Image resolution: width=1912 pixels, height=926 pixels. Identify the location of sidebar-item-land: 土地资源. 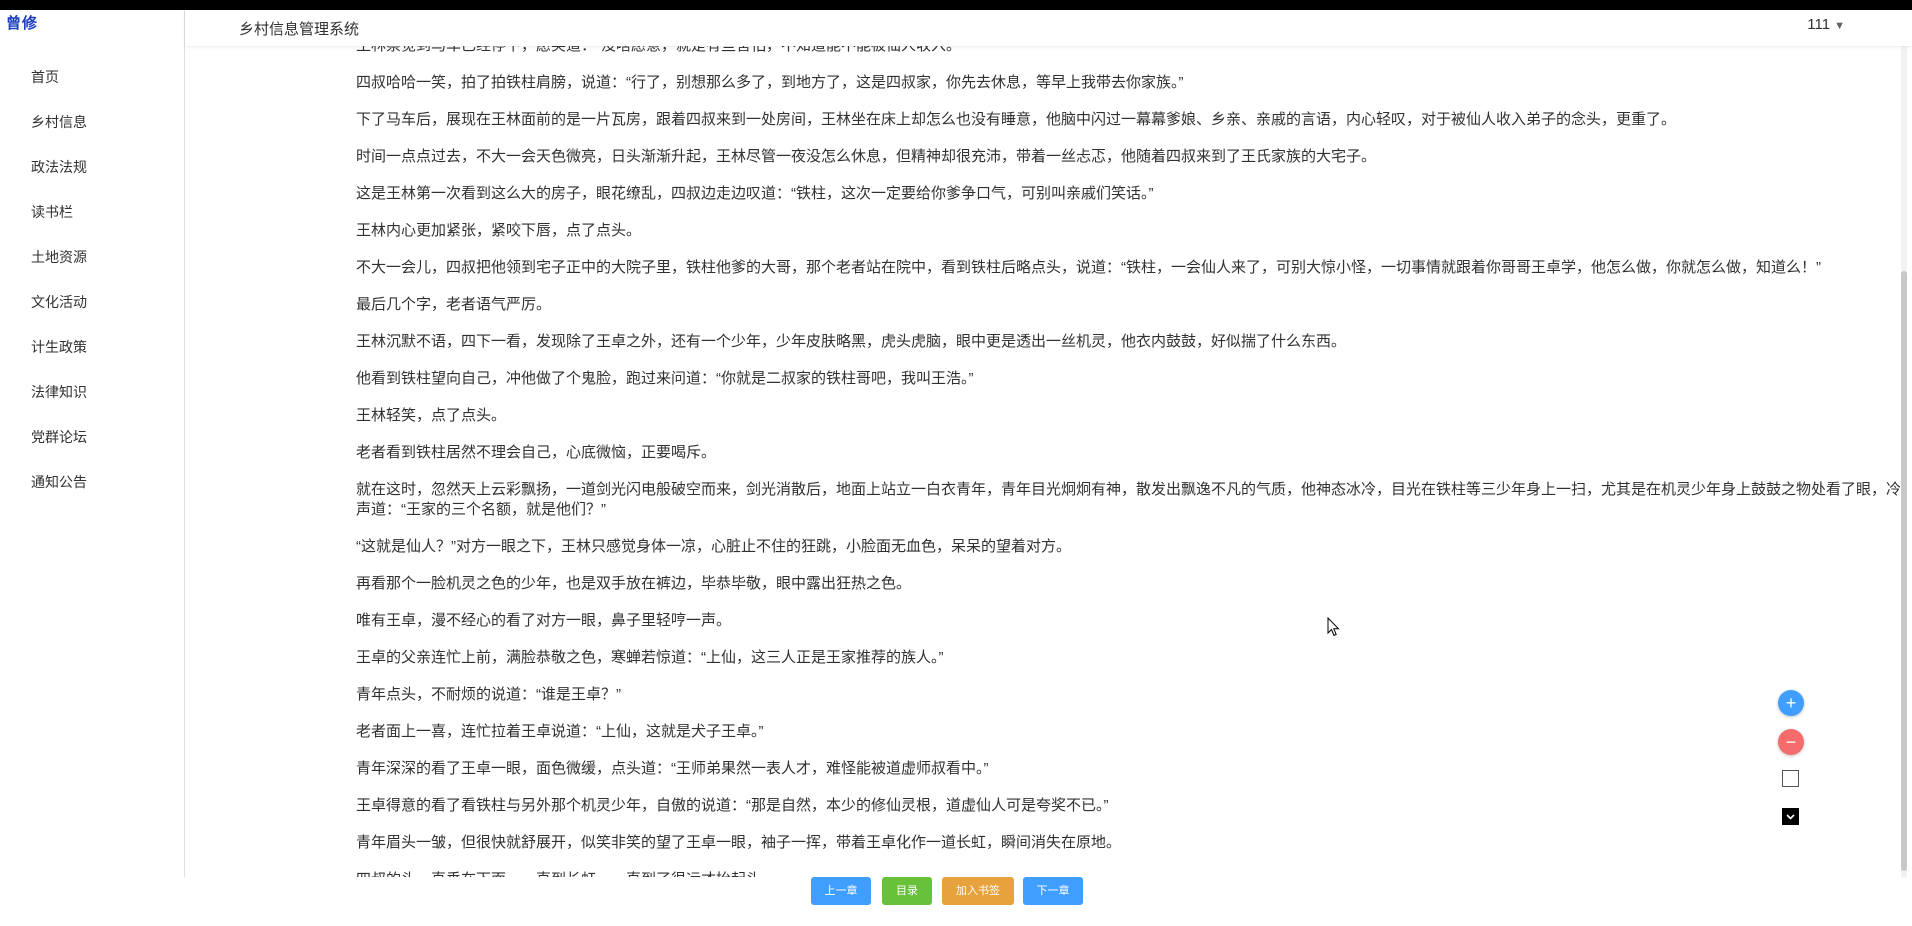
(92, 257).